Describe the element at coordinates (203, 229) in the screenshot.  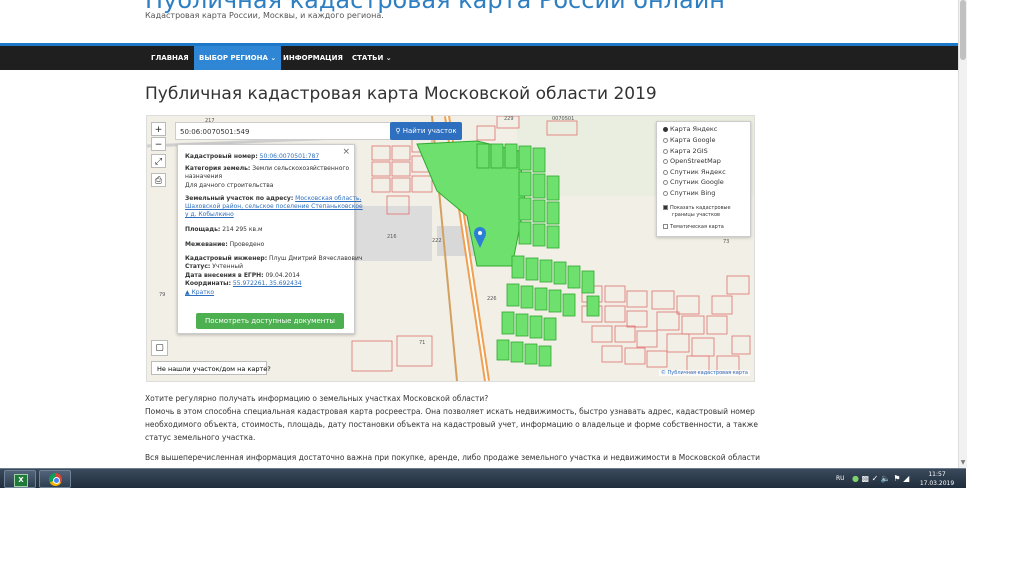
I see `area-label: Площадь:` at that location.